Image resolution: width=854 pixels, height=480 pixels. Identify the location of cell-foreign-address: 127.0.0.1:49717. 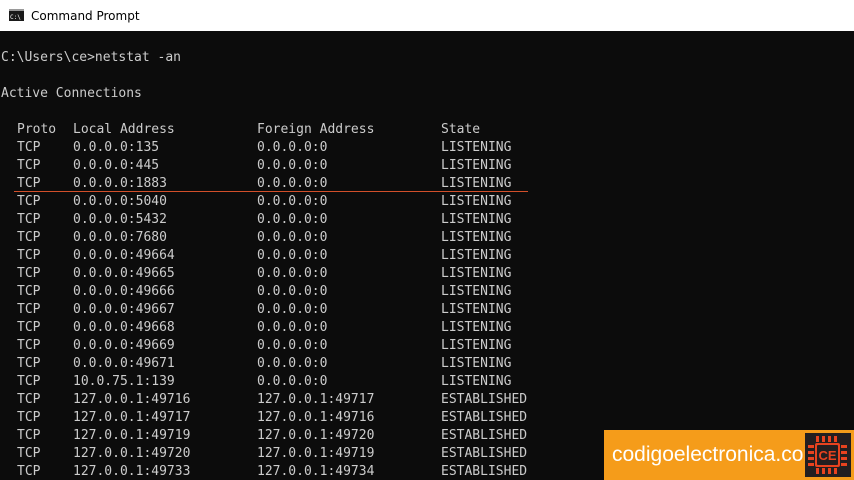
(316, 399).